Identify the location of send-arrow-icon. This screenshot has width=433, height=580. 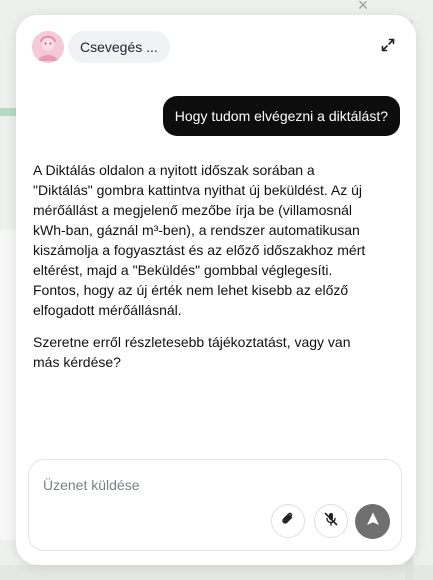
(373, 521).